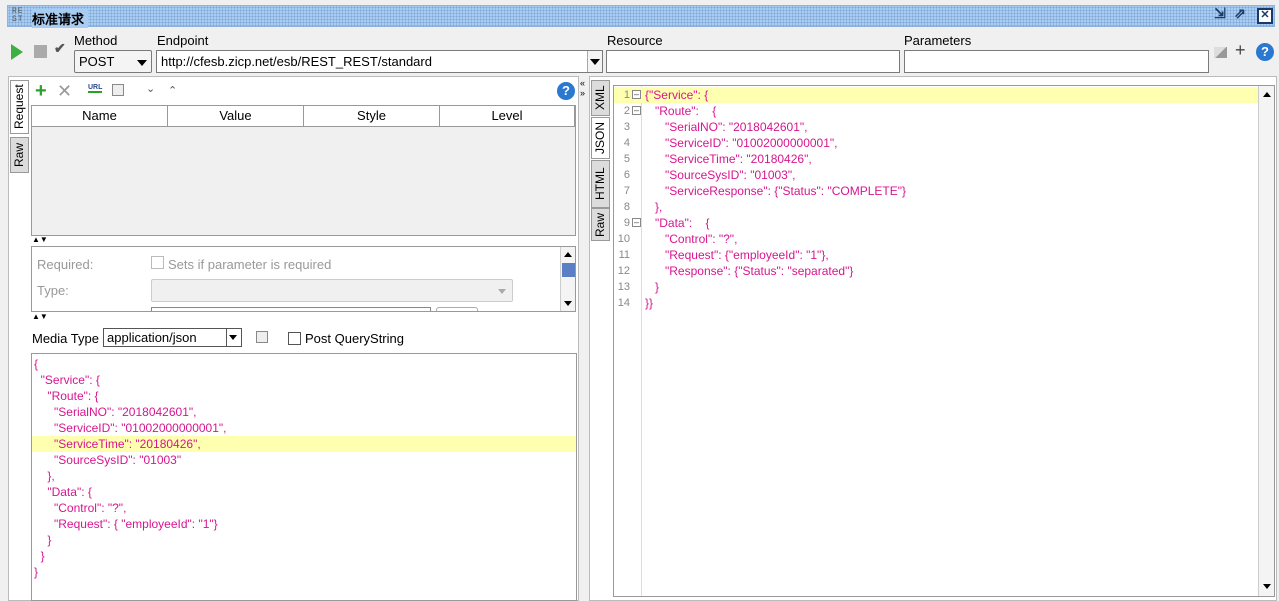  I want to click on media-type-select: application/json, so click(172, 337).